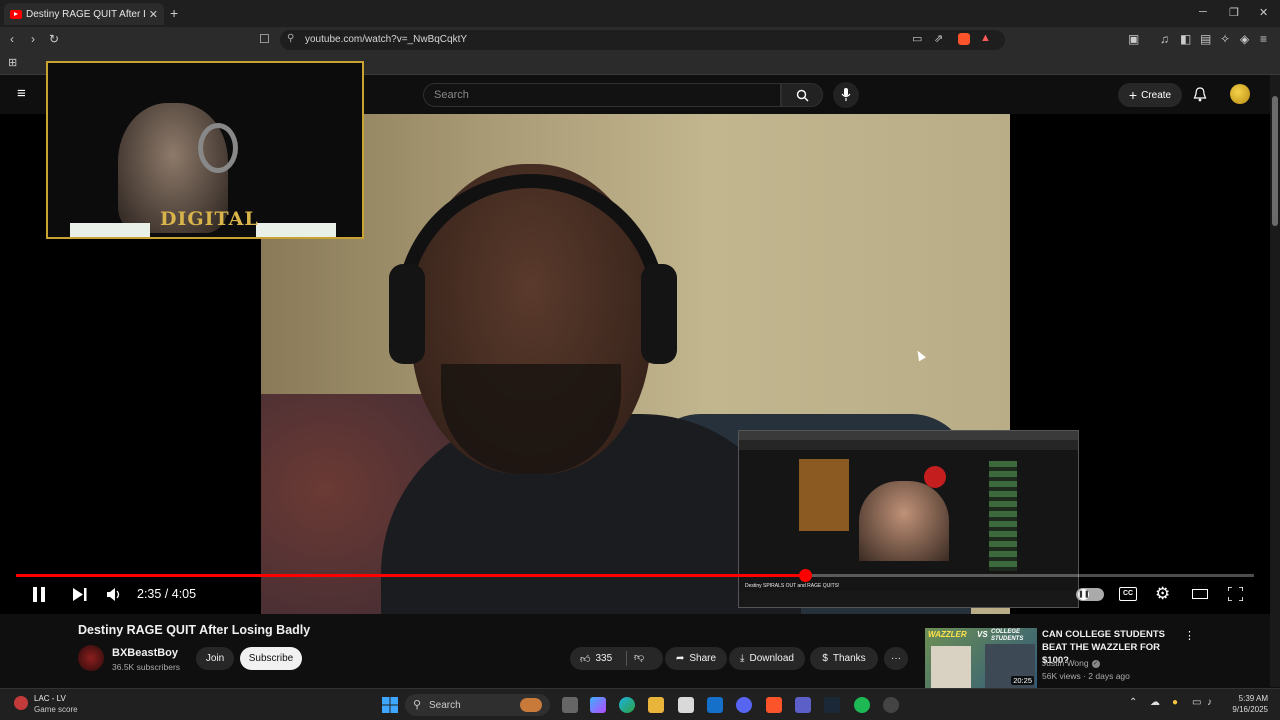 The height and width of the screenshot is (720, 1280). I want to click on video-title: Destiny RAGE QUIT After Losing Badly, so click(194, 630).